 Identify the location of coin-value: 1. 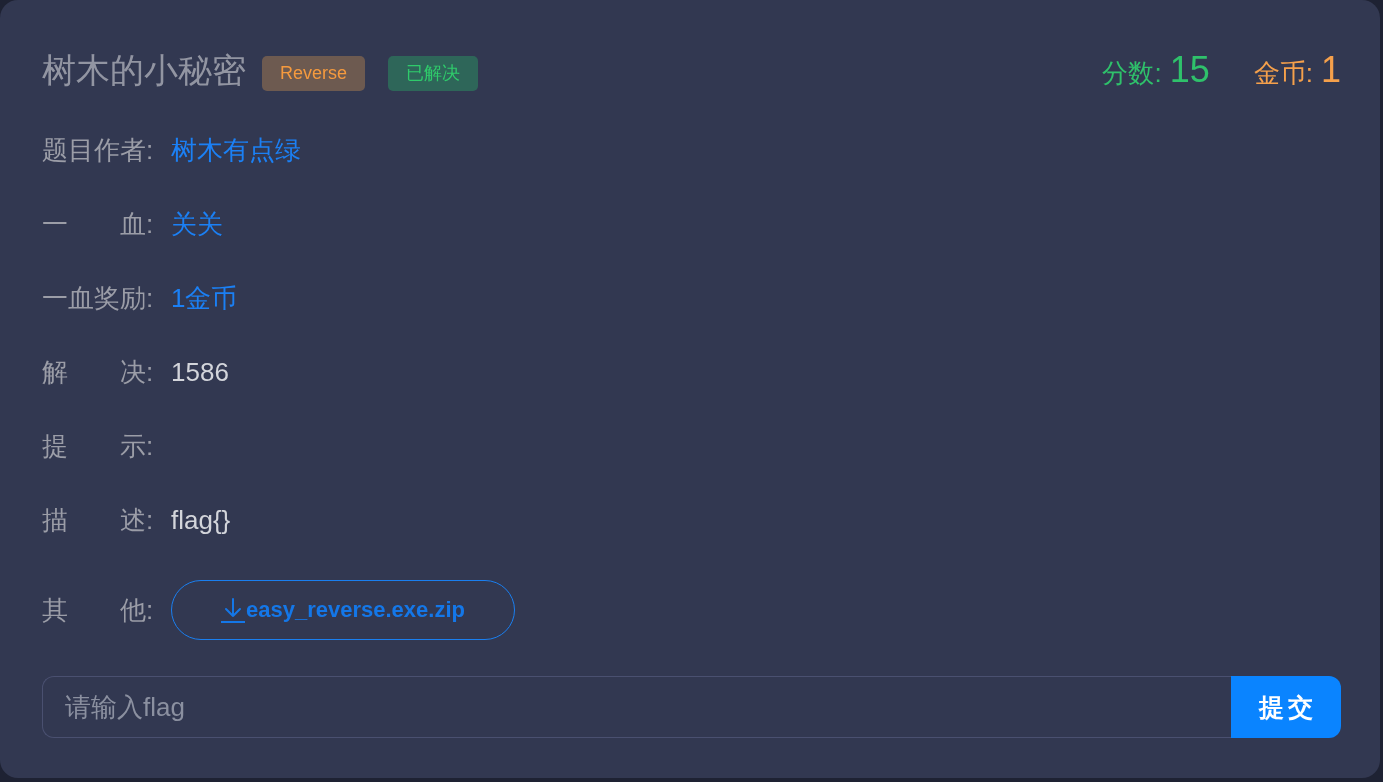
(1330, 70).